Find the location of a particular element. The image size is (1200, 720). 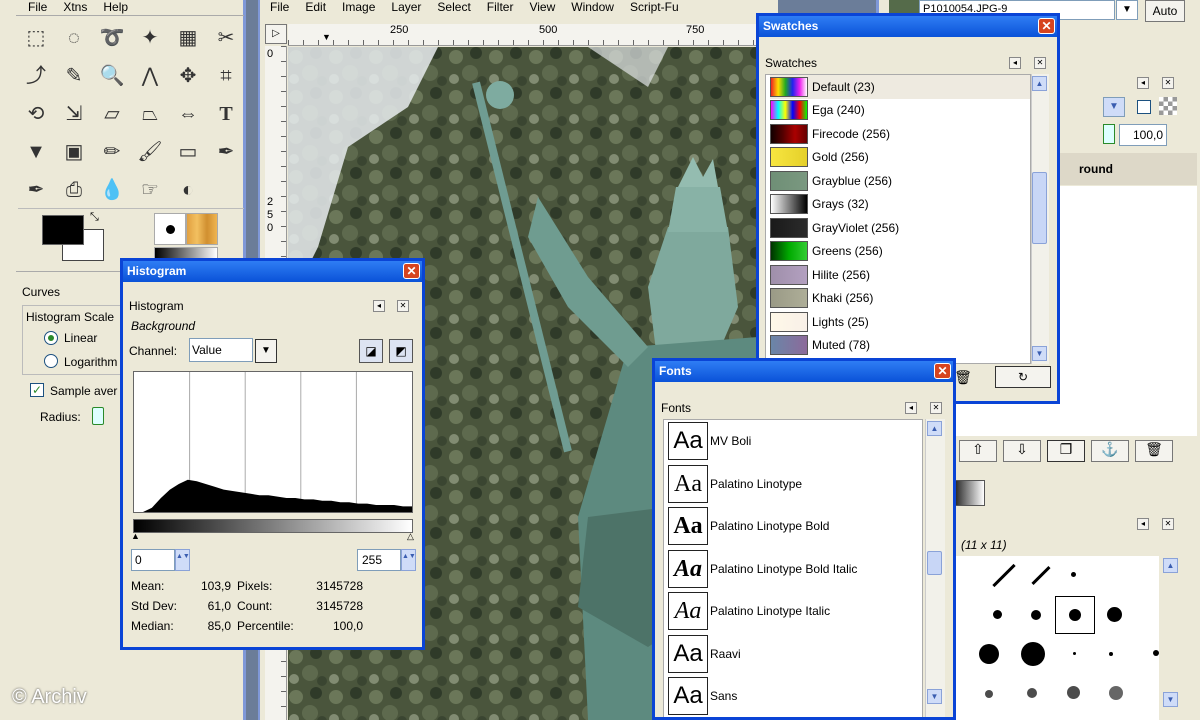

bucket-fill-tool-icon: ▼ is located at coordinates (36, 152).